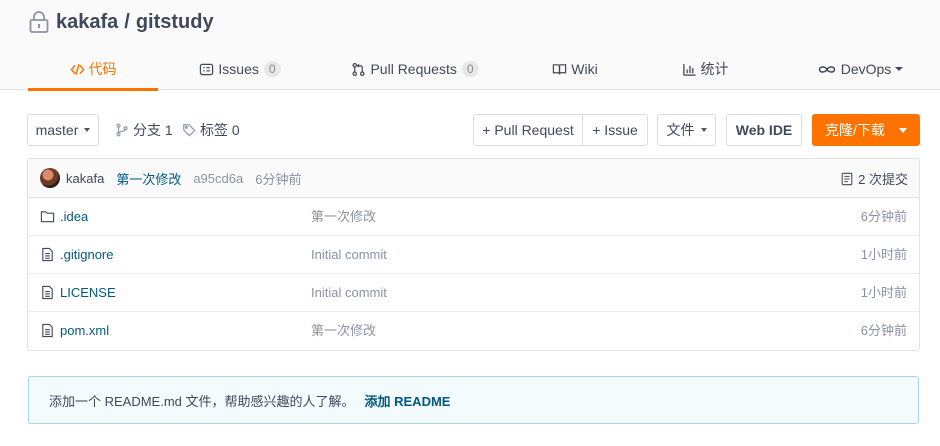  Describe the element at coordinates (88, 293) in the screenshot. I see `file-name-link: LICENSE` at that location.